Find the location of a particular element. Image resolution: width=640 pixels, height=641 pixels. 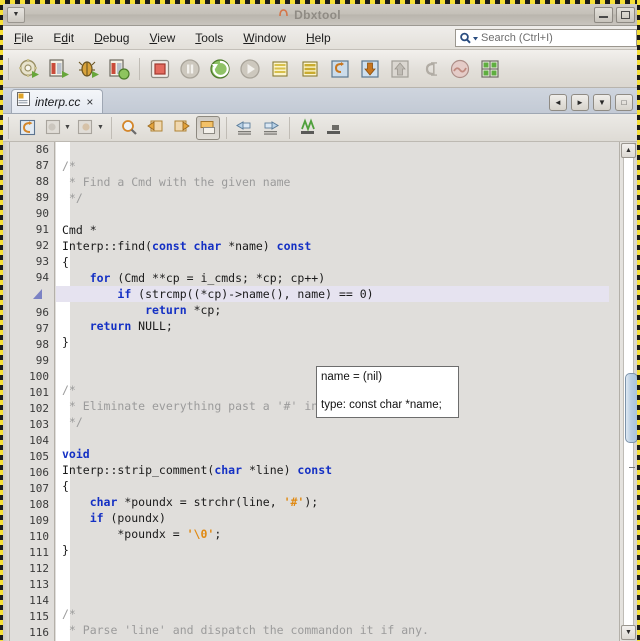

code-line: return *cp; is located at coordinates (332, 310).